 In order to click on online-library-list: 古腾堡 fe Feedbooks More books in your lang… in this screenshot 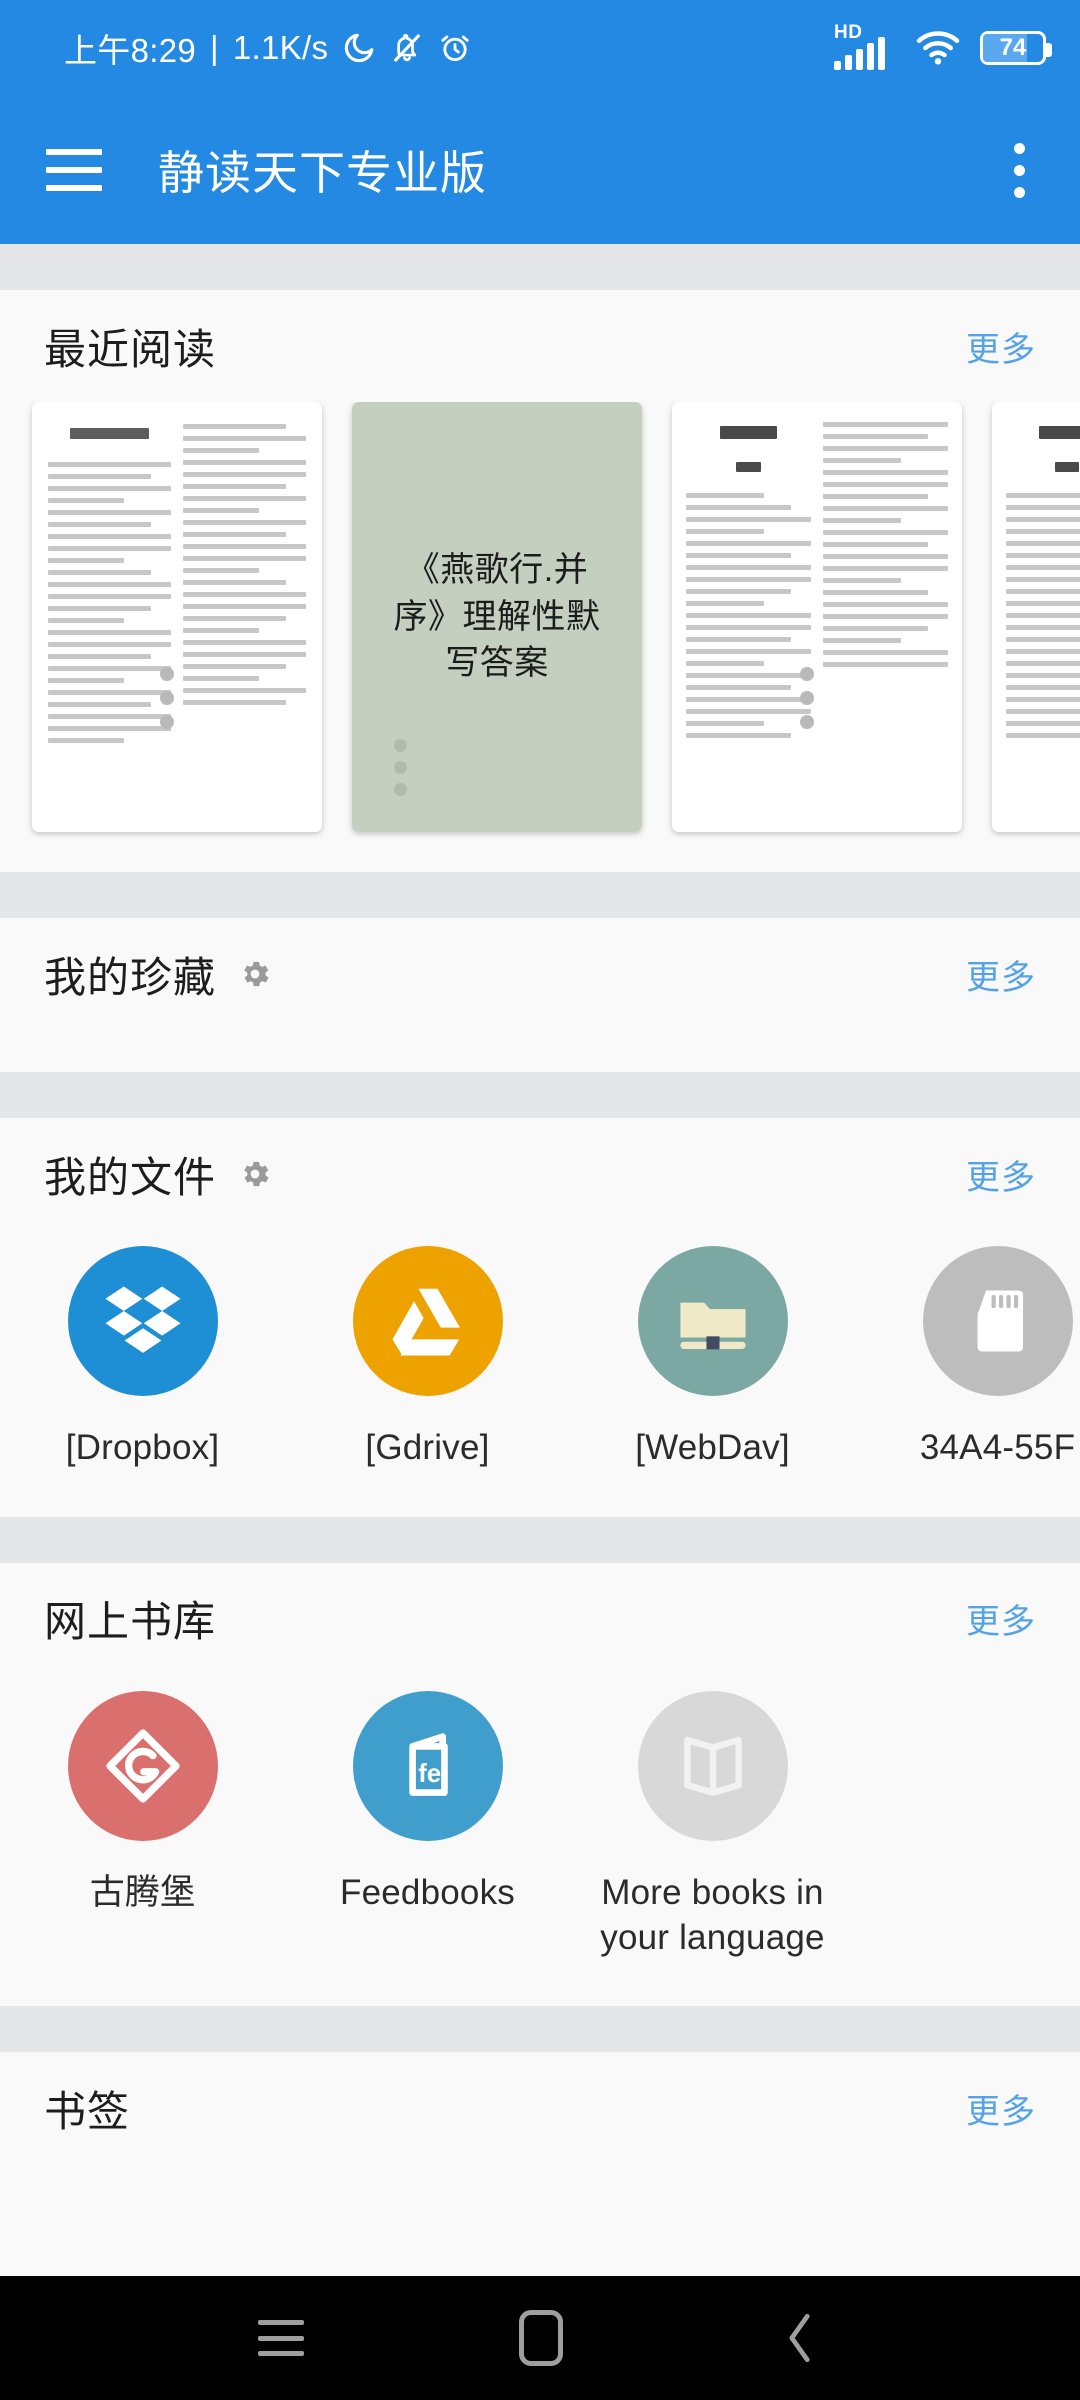, I will do `click(540, 1841)`.